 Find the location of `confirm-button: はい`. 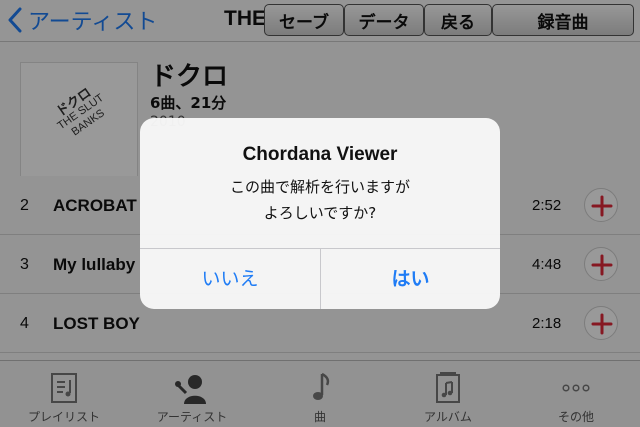

confirm-button: はい is located at coordinates (410, 279).